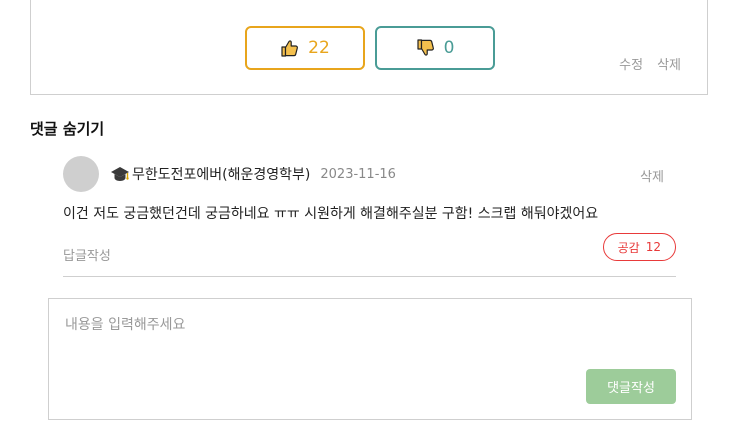  Describe the element at coordinates (319, 48) in the screenshot. I see `like-count: 22` at that location.